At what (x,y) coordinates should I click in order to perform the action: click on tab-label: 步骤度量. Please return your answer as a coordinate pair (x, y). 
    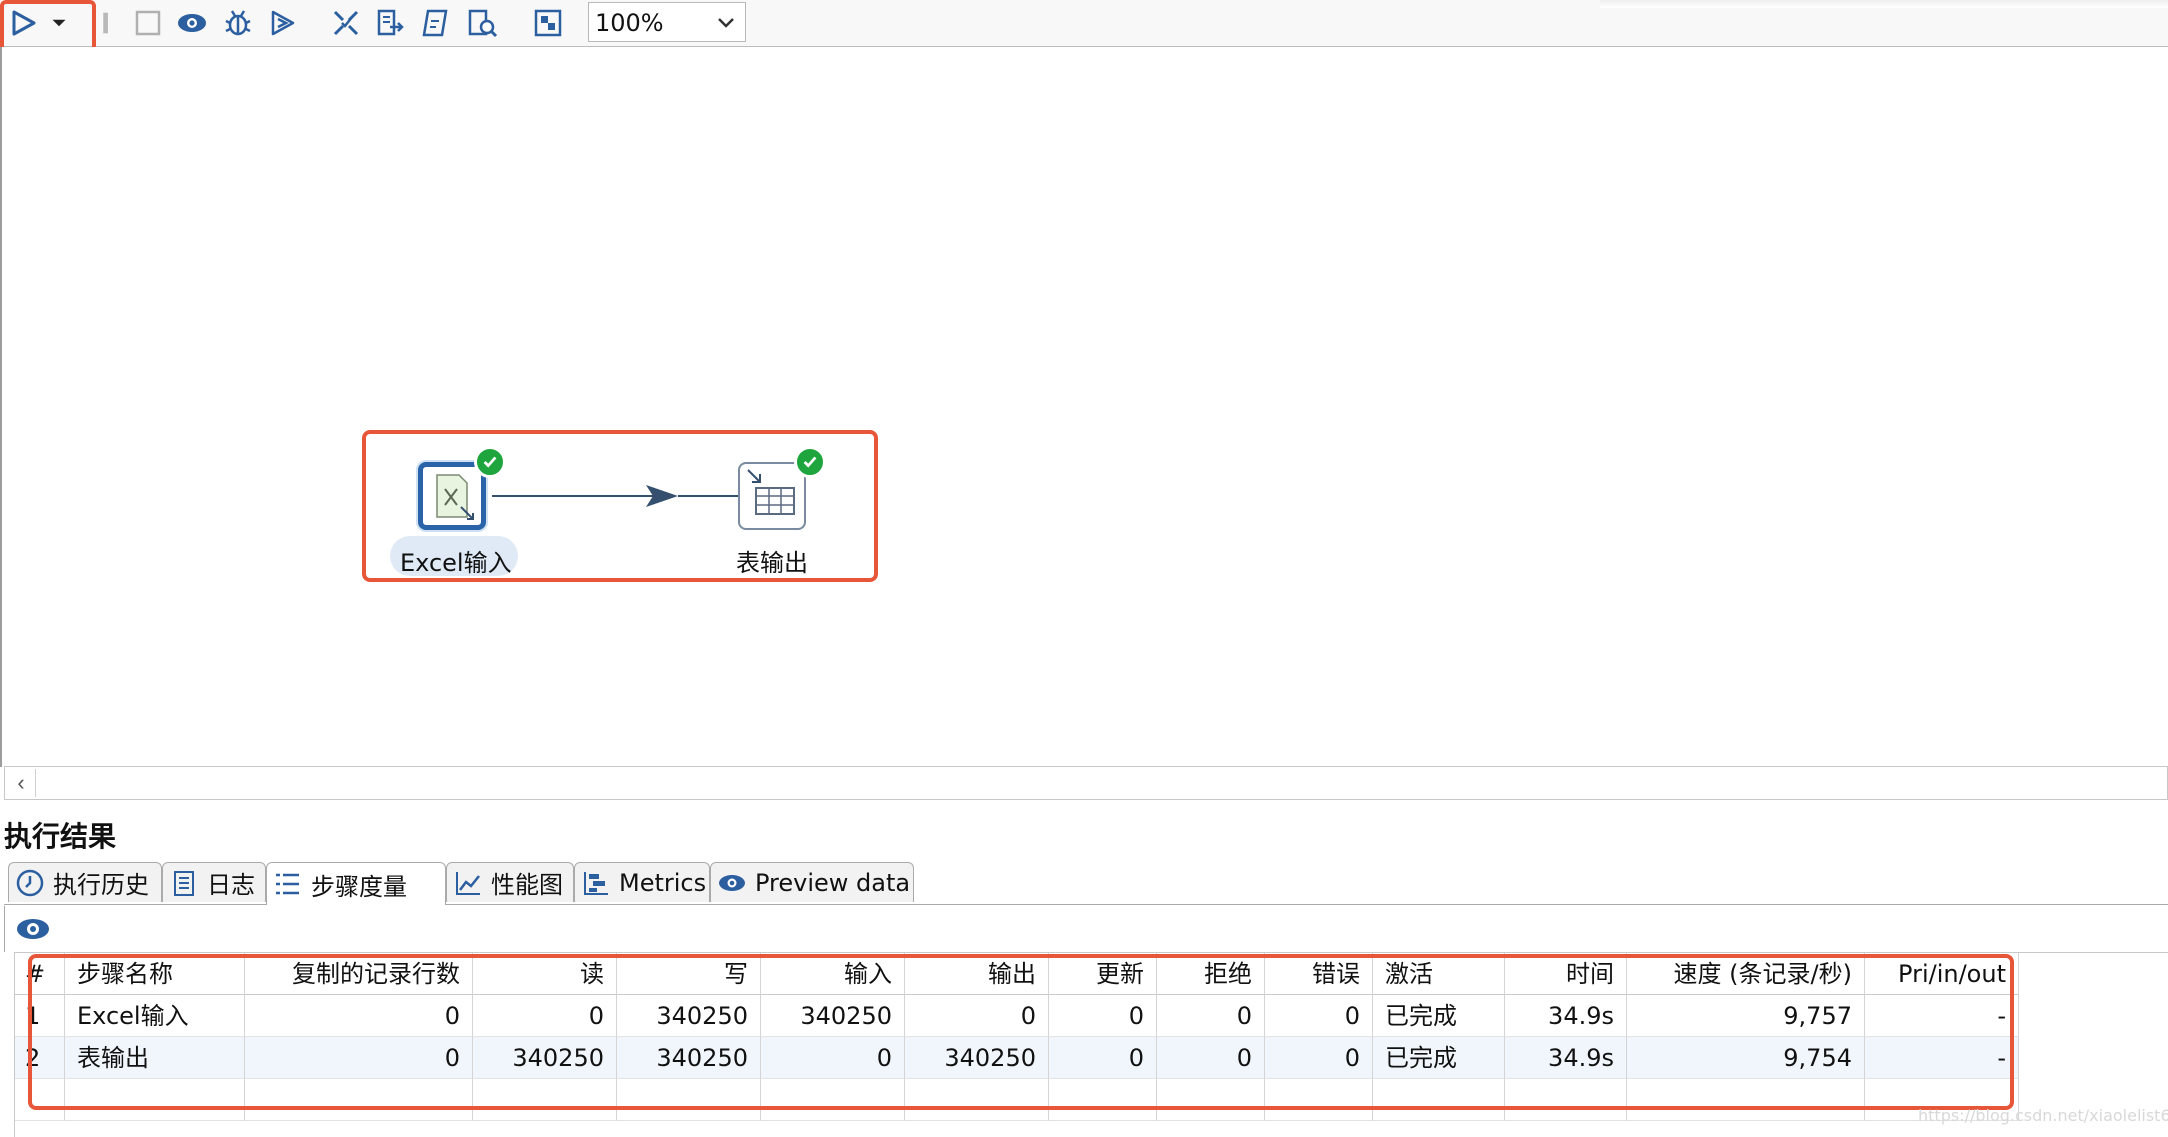
    Looking at the image, I should click on (359, 886).